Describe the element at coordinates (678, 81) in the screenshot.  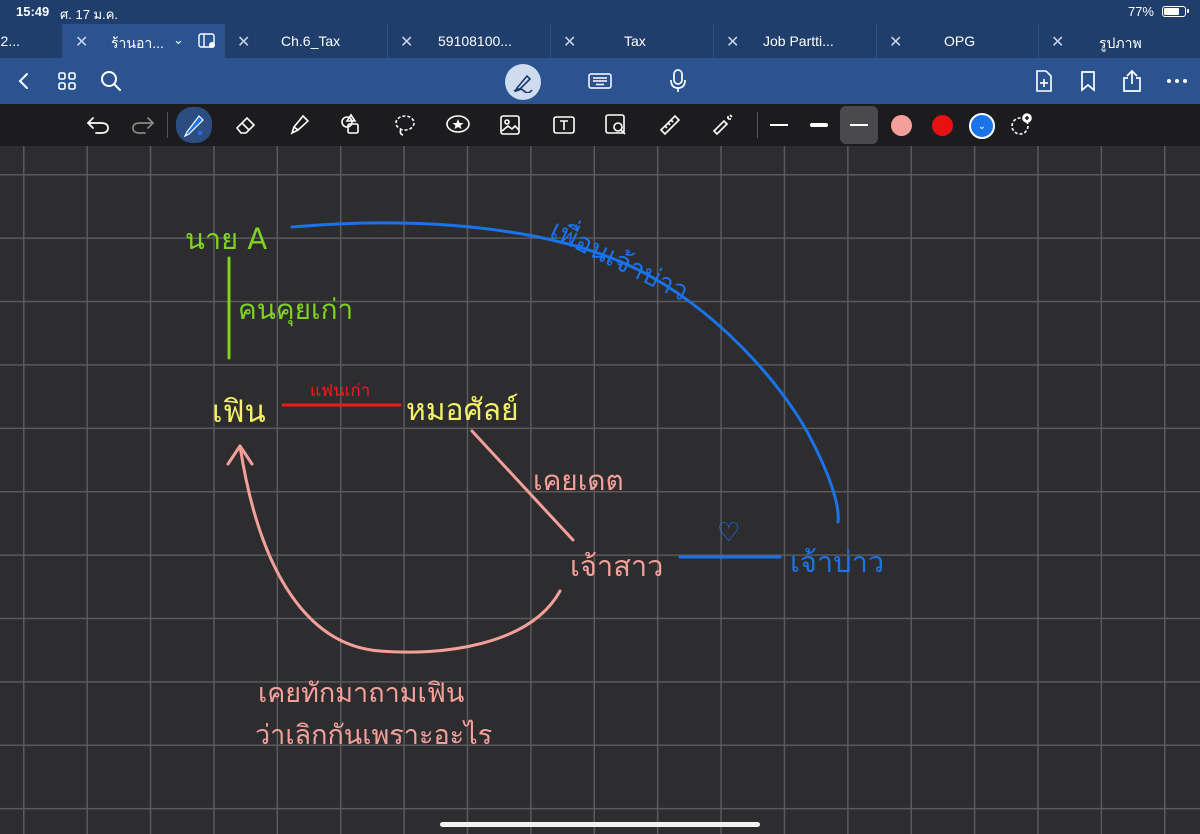
I see `microphone-icon` at that location.